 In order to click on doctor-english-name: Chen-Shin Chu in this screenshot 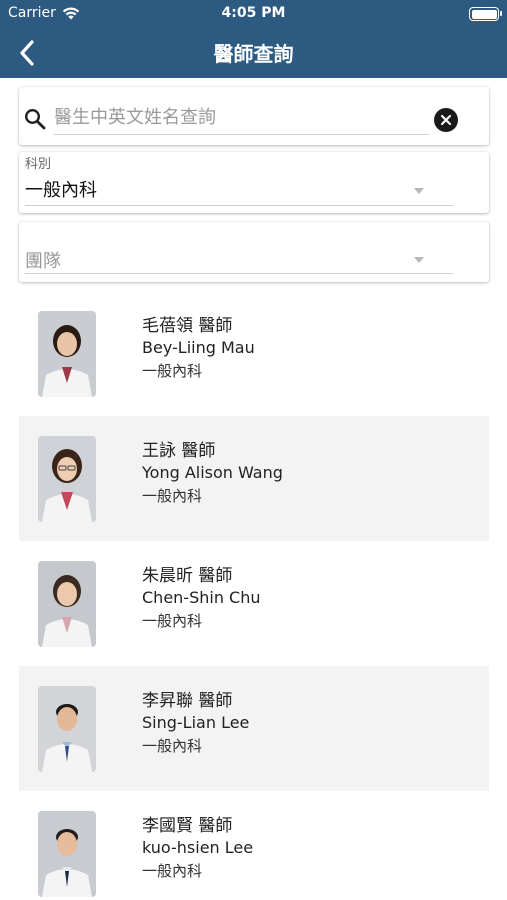, I will do `click(201, 597)`.